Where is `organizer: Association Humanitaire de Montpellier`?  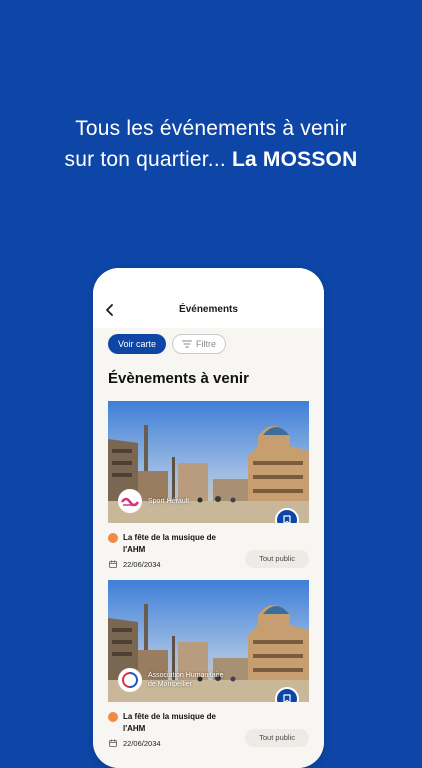
organizer: Association Humanitaire de Montpellier is located at coordinates (173, 680).